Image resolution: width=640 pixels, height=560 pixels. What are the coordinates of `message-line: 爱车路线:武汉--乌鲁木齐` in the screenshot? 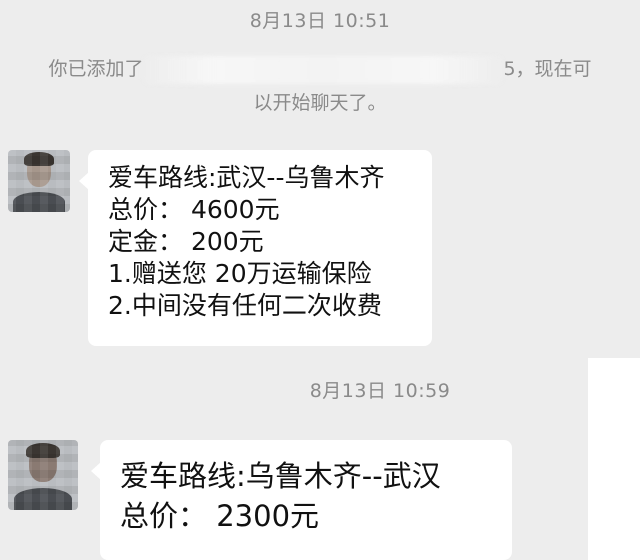 It's located at (246, 177).